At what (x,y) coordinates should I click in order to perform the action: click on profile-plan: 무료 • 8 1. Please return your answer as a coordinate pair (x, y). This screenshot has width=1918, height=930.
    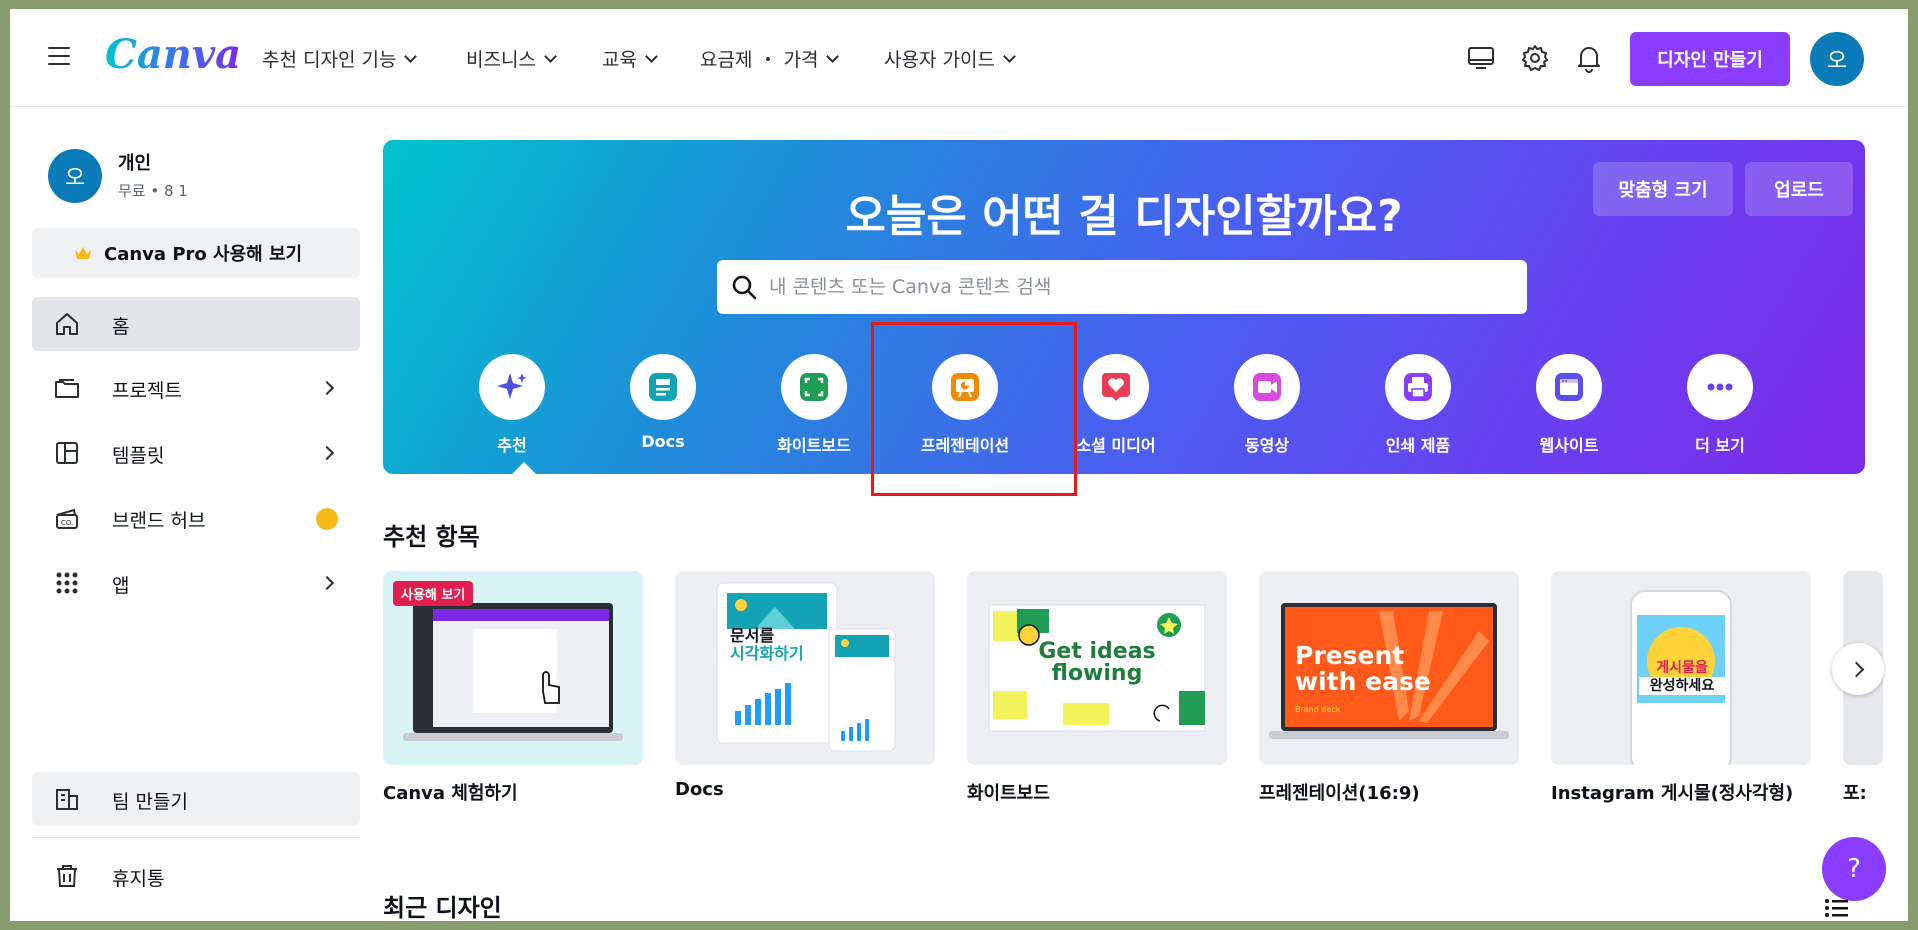
    Looking at the image, I should click on (153, 191).